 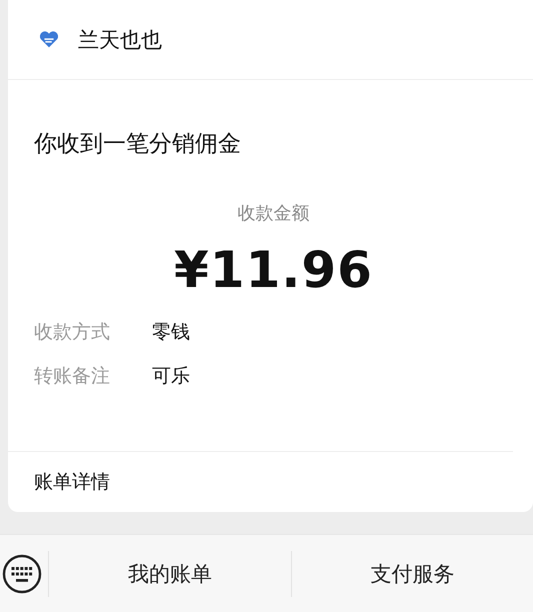 What do you see at coordinates (270, 482) in the screenshot?
I see `bill-details-link: 账单详情` at bounding box center [270, 482].